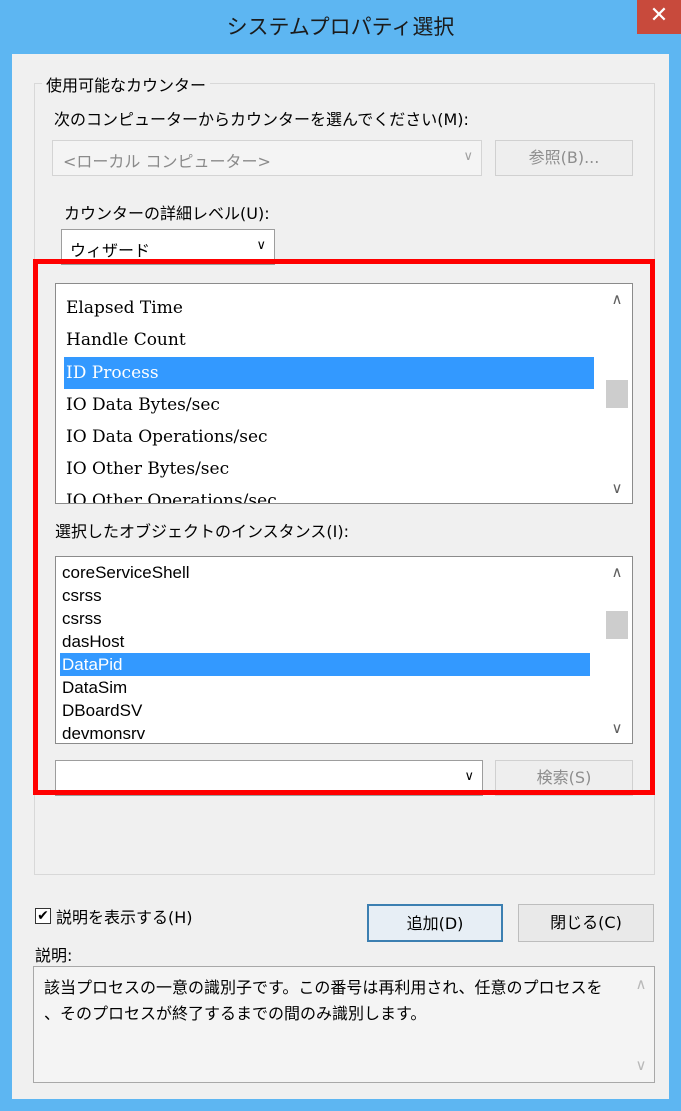  I want to click on add-button: 追加(D), so click(435, 923).